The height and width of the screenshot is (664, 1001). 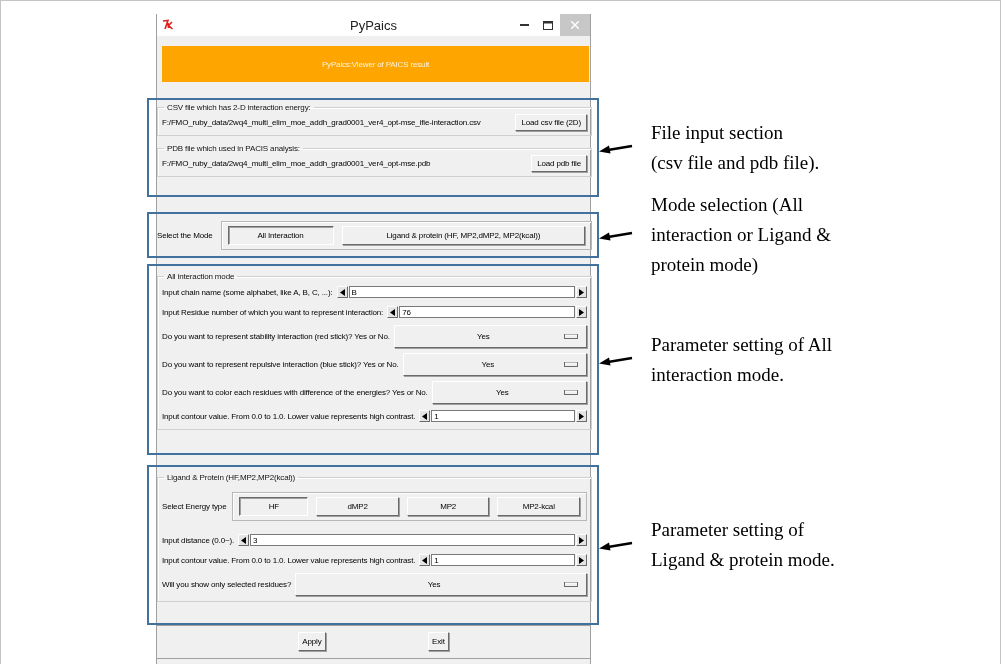 I want to click on file-path: F:/FMO_ruby_data/2wq4_multi_elim_moe_addh_grad0001_ver4_opt-mse.pdb, so click(x=297, y=163).